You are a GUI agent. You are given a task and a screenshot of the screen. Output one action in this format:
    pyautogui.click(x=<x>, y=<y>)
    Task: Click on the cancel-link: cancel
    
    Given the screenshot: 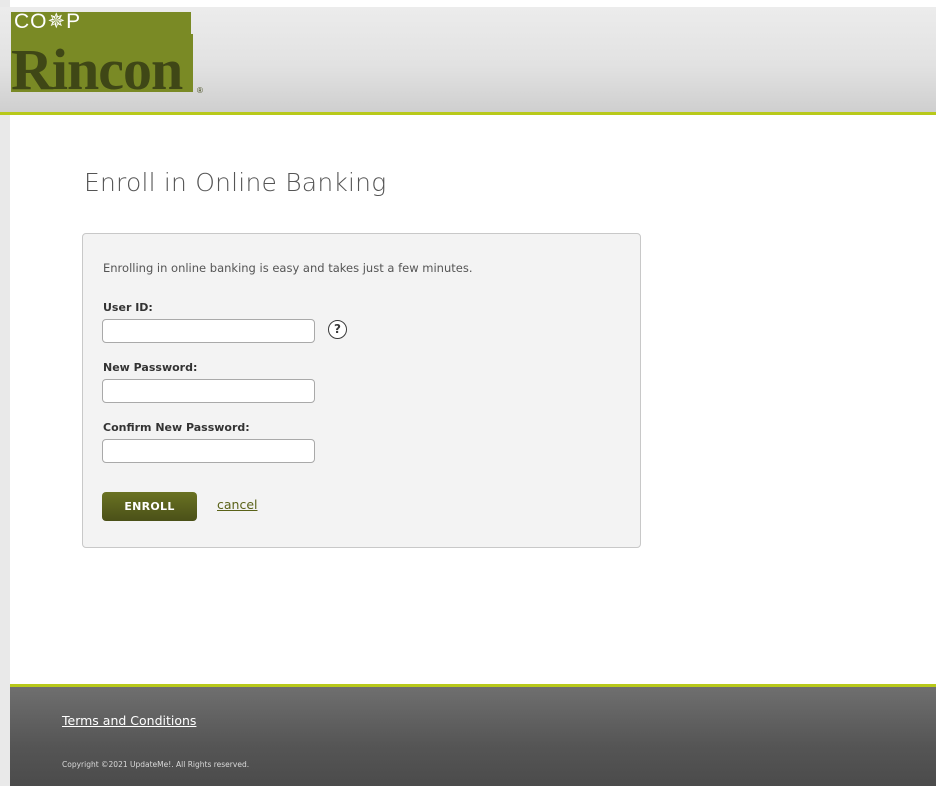 What is the action you would take?
    pyautogui.click(x=237, y=504)
    